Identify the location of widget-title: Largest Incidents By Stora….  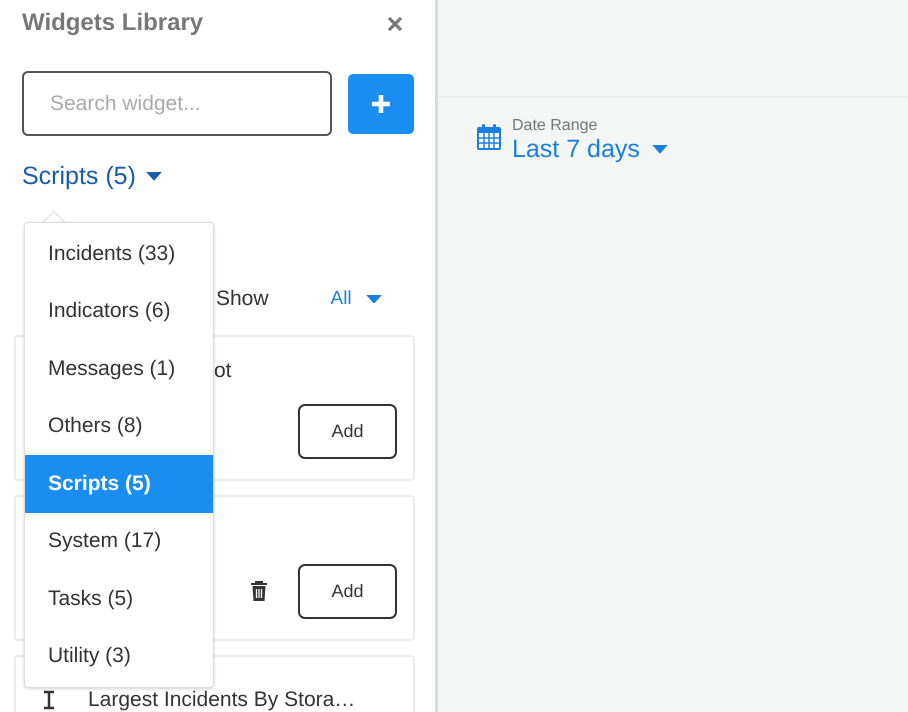
(222, 700).